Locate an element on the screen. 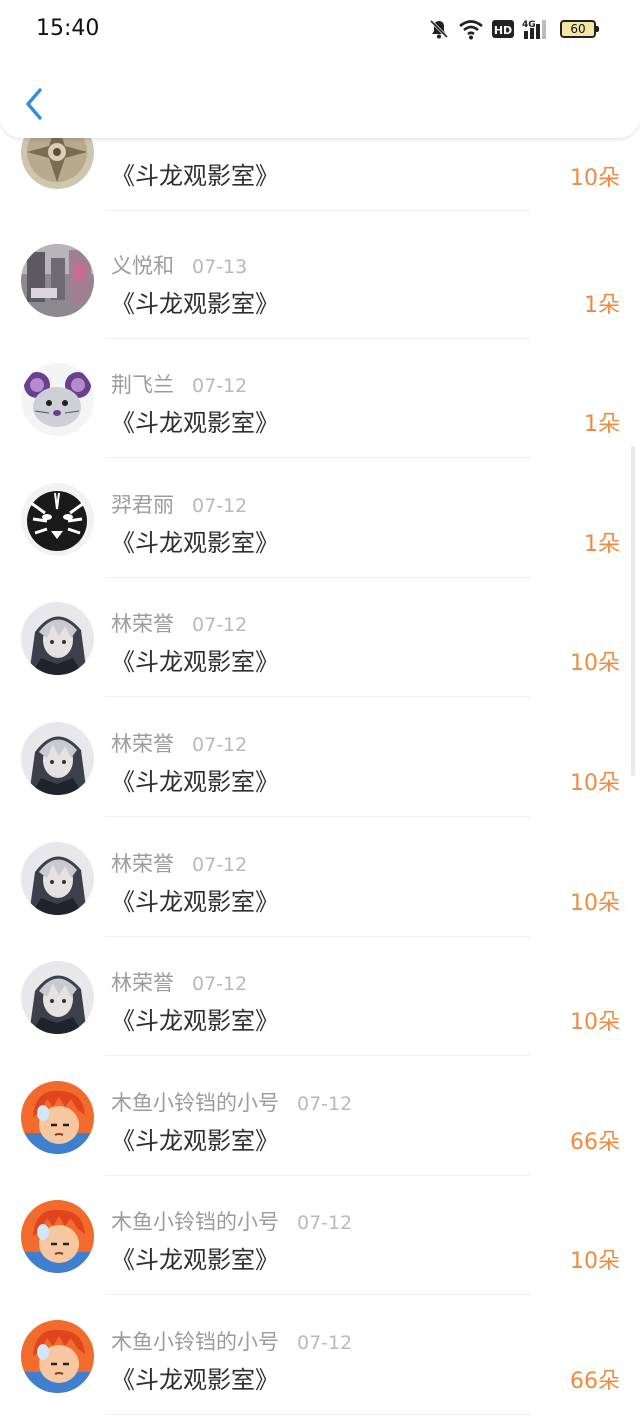 This screenshot has height=1422, width=640. sender-meta: 荆飞兰 07-12 is located at coordinates (179, 384).